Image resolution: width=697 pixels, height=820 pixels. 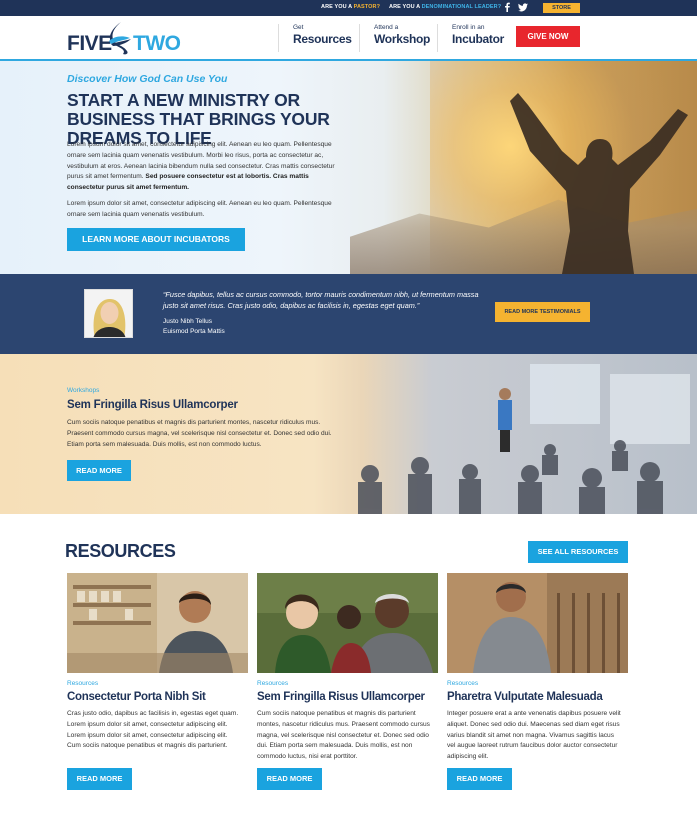 I want to click on resource-card-2-read-more-button: READ MORE, so click(x=289, y=779).